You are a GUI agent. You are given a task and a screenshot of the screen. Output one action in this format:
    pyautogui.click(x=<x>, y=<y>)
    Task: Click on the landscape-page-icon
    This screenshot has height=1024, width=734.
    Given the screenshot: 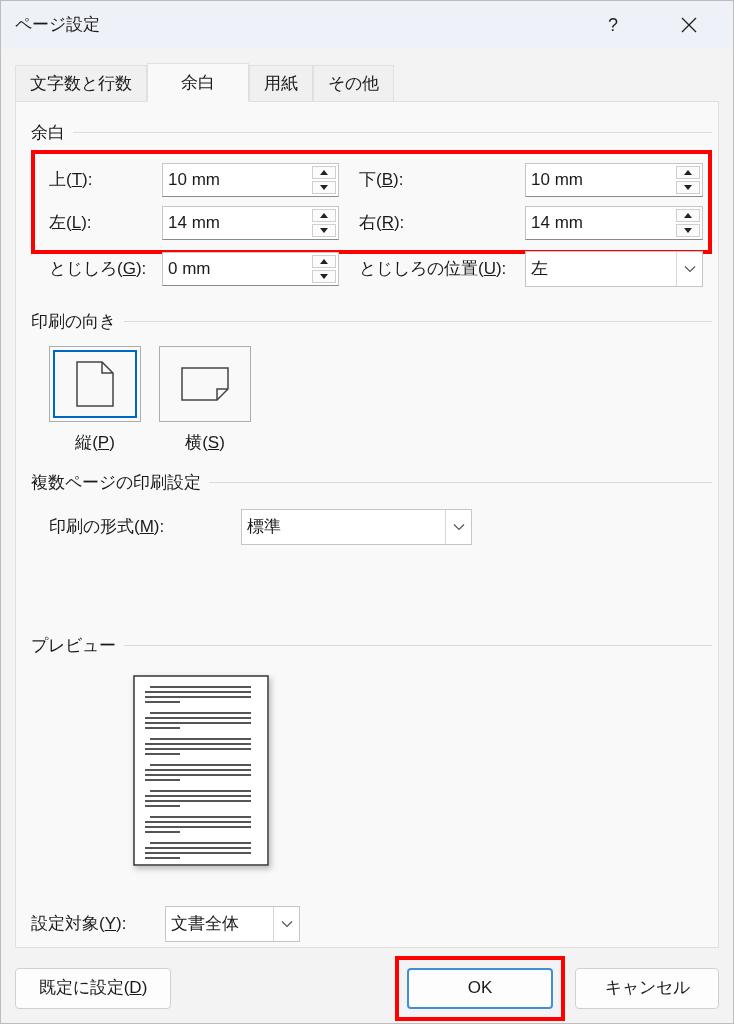 What is the action you would take?
    pyautogui.click(x=205, y=384)
    